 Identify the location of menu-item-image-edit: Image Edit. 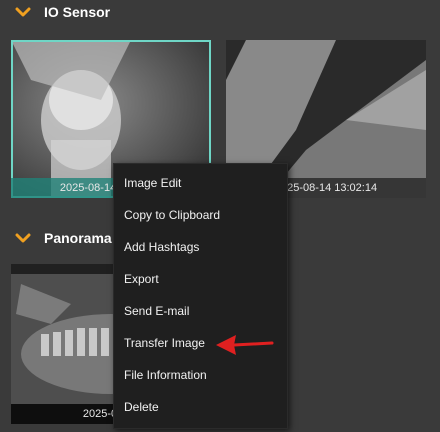
(200, 183).